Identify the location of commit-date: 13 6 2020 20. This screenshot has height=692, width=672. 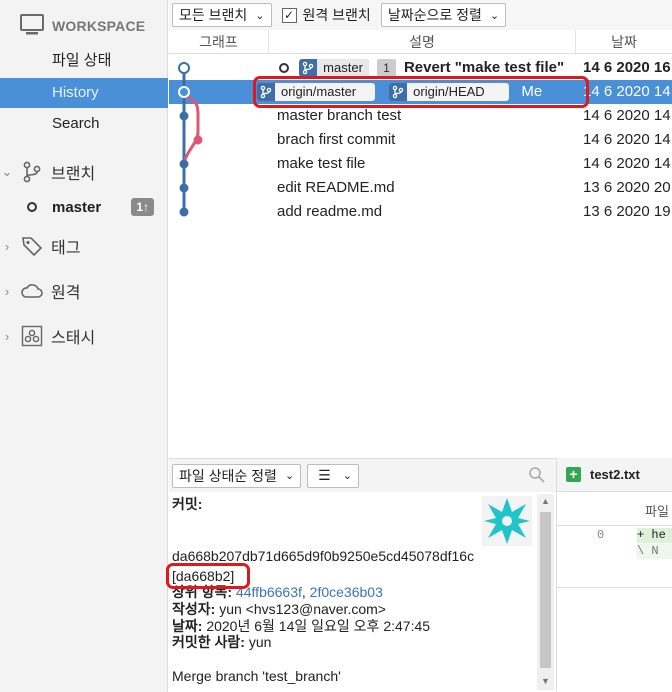
(627, 187).